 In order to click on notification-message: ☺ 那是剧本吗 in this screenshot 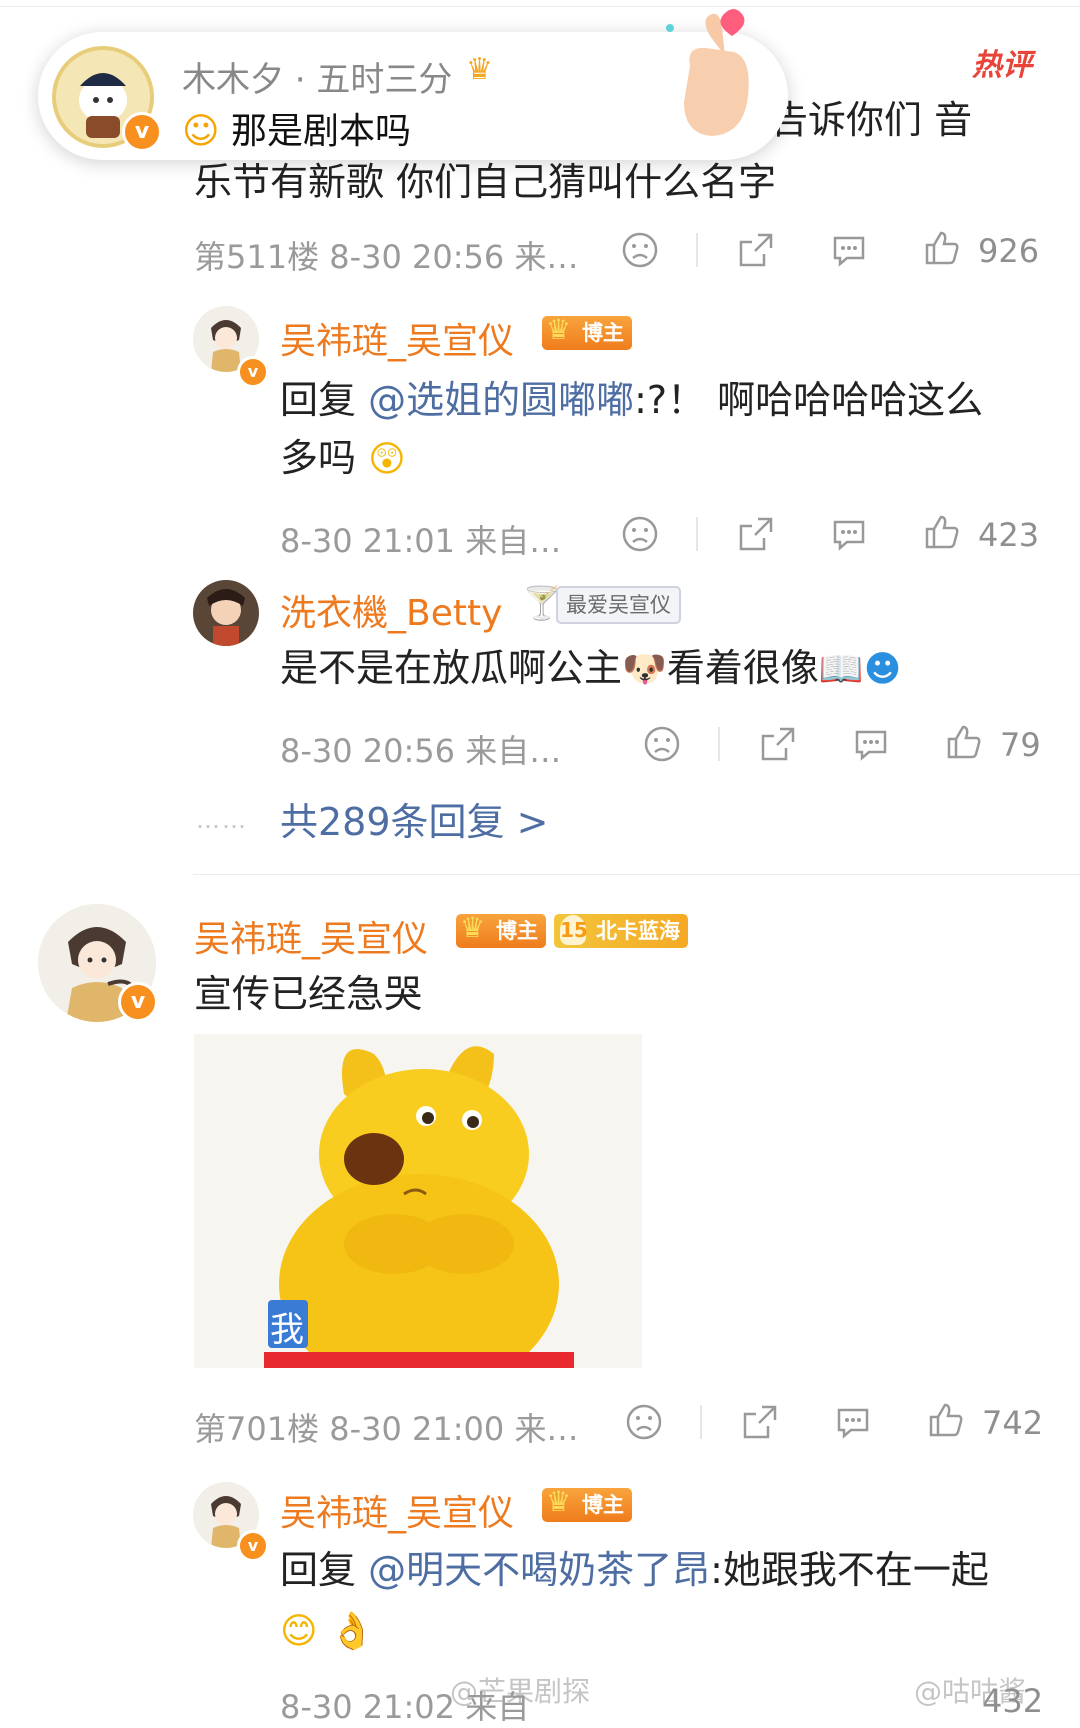, I will do `click(296, 131)`.